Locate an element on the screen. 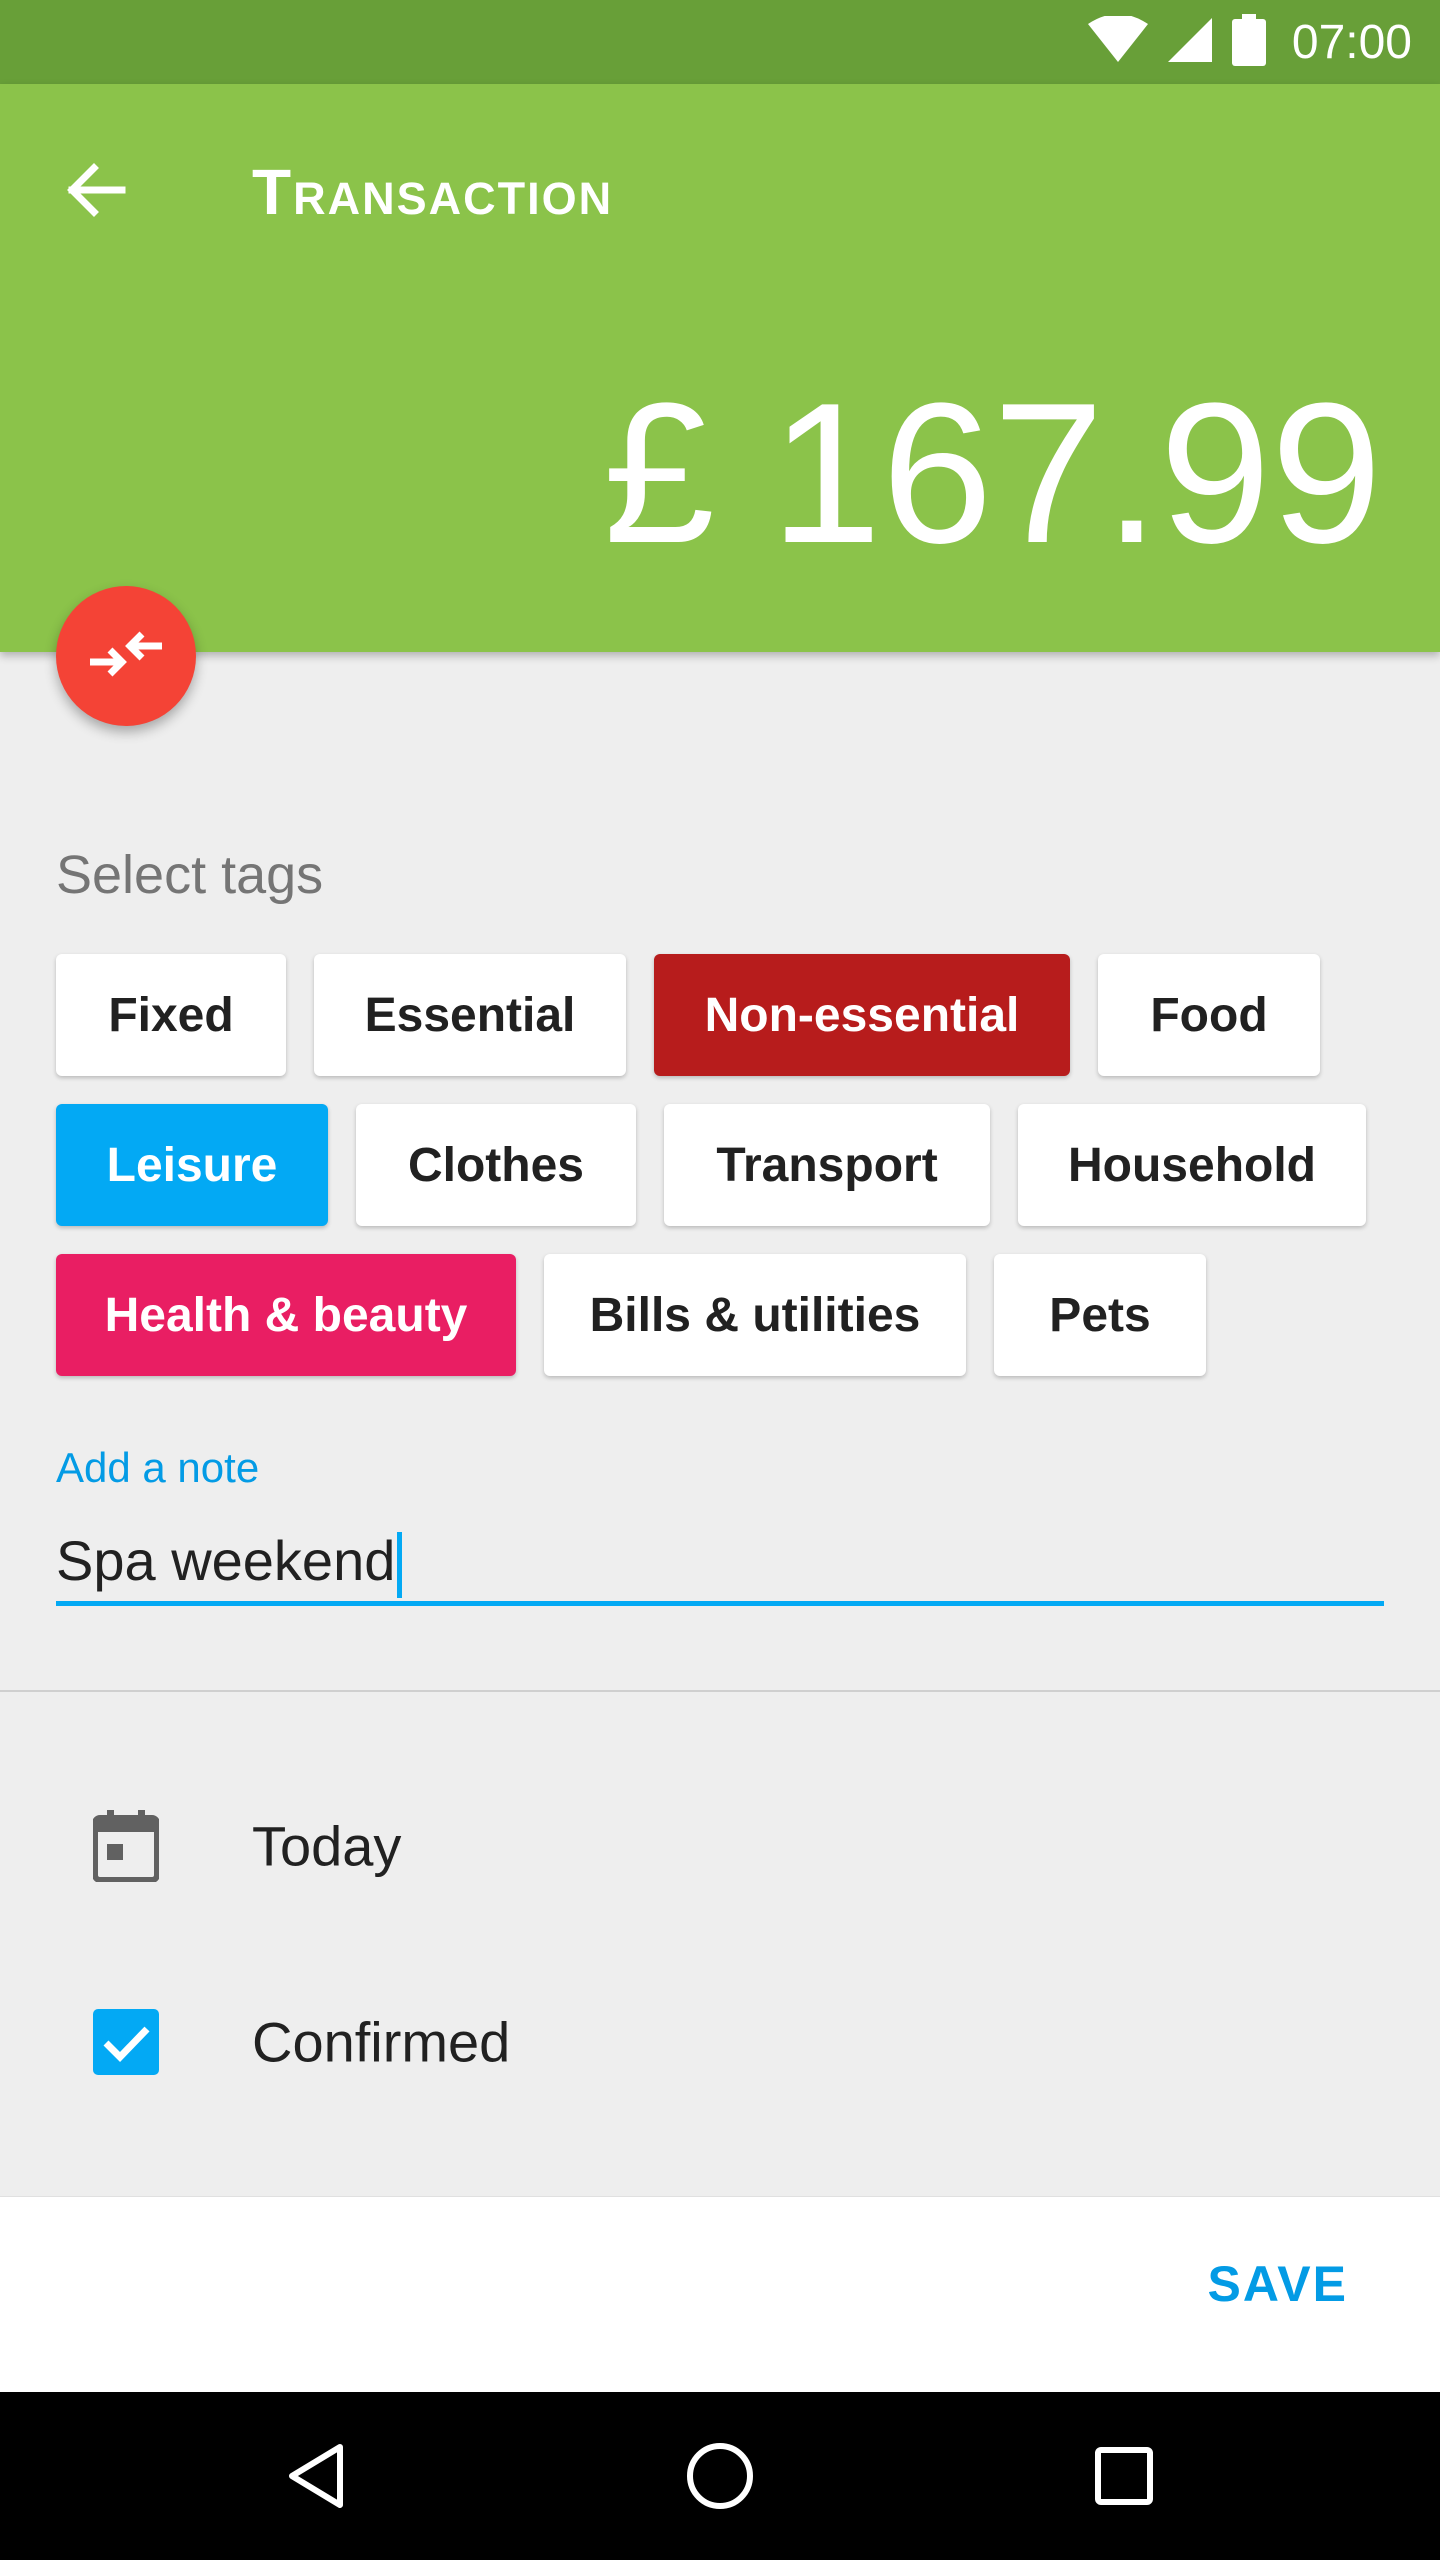 The width and height of the screenshot is (1440, 2560). back-button is located at coordinates (96, 192).